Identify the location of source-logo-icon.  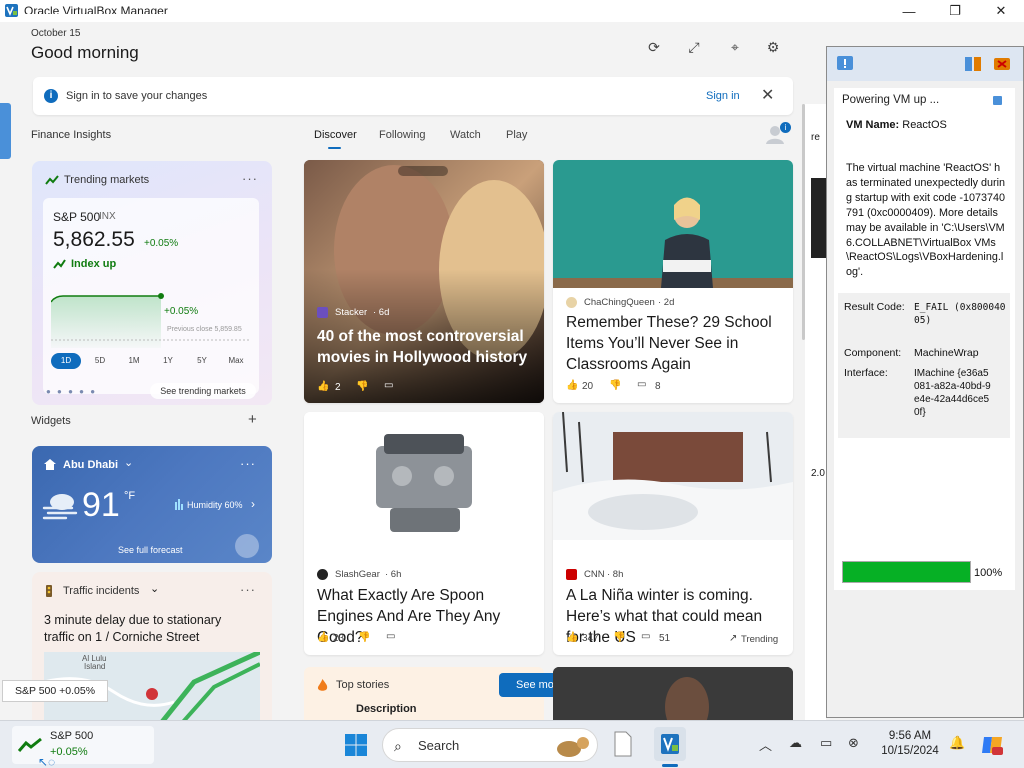
(571, 574).